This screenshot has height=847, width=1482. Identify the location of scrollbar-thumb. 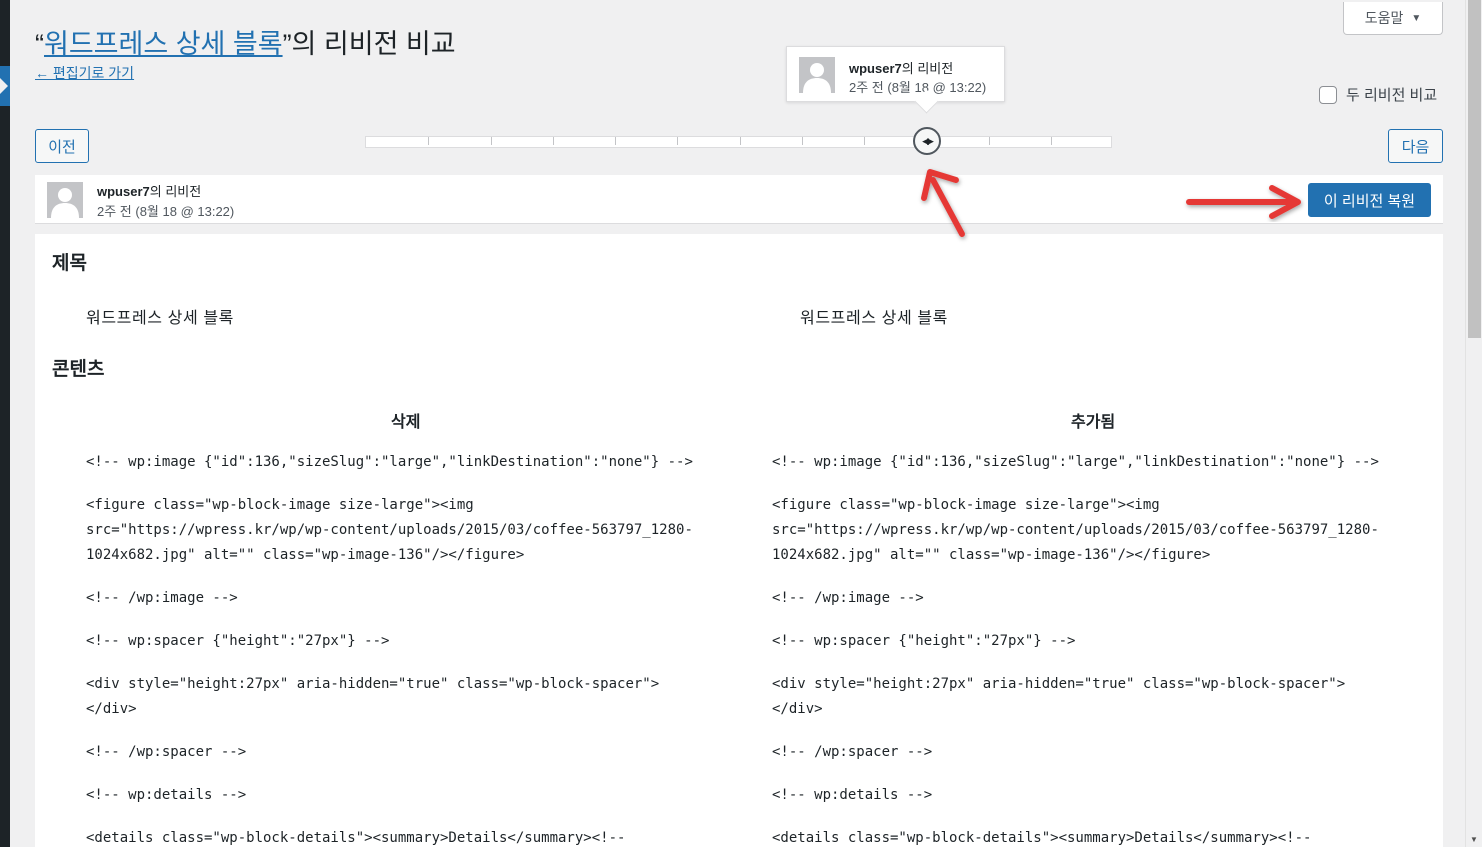
(1474, 169).